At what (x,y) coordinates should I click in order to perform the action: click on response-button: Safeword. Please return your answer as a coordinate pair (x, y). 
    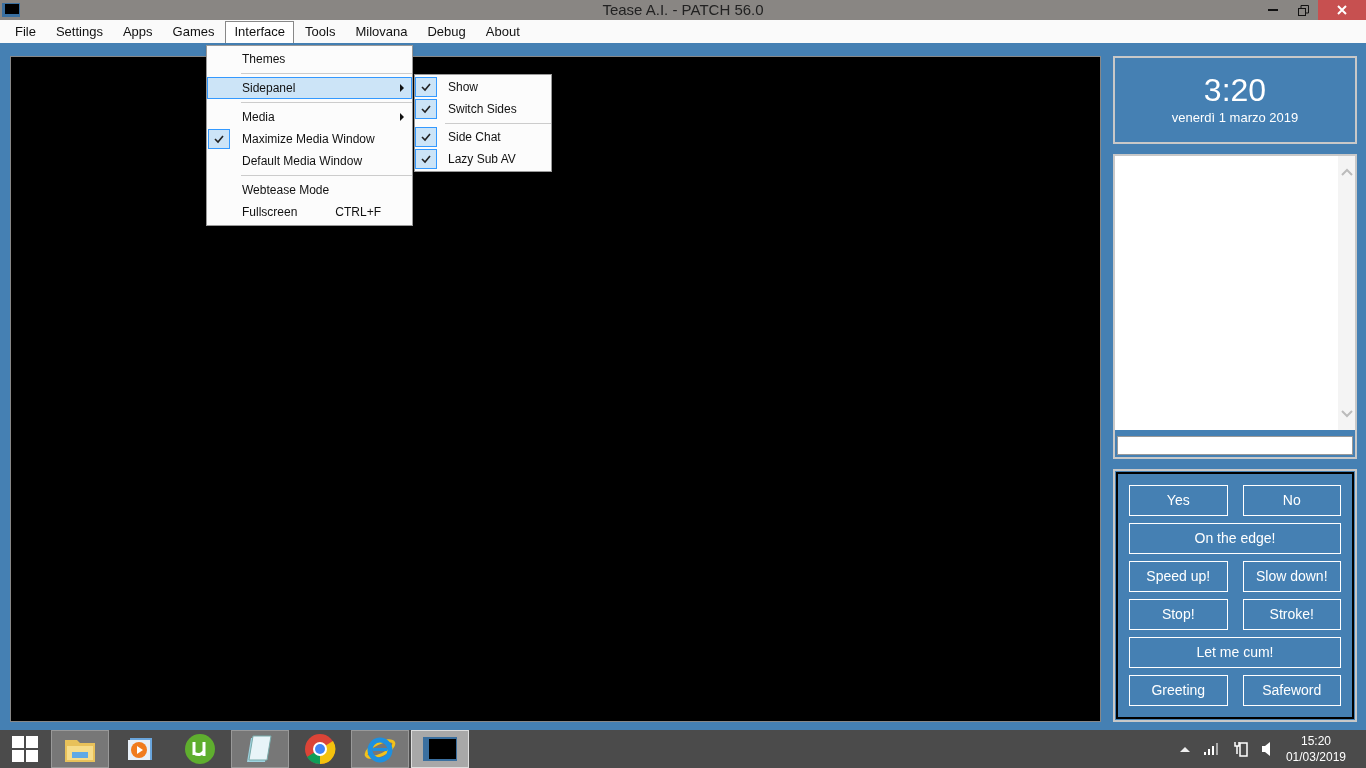
    Looking at the image, I should click on (1291, 690).